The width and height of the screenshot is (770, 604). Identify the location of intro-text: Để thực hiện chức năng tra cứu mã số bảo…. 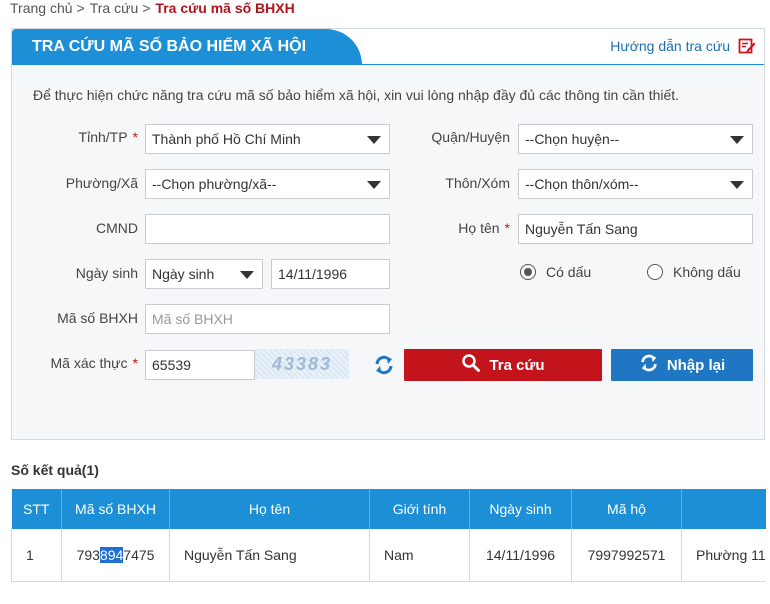
(356, 95).